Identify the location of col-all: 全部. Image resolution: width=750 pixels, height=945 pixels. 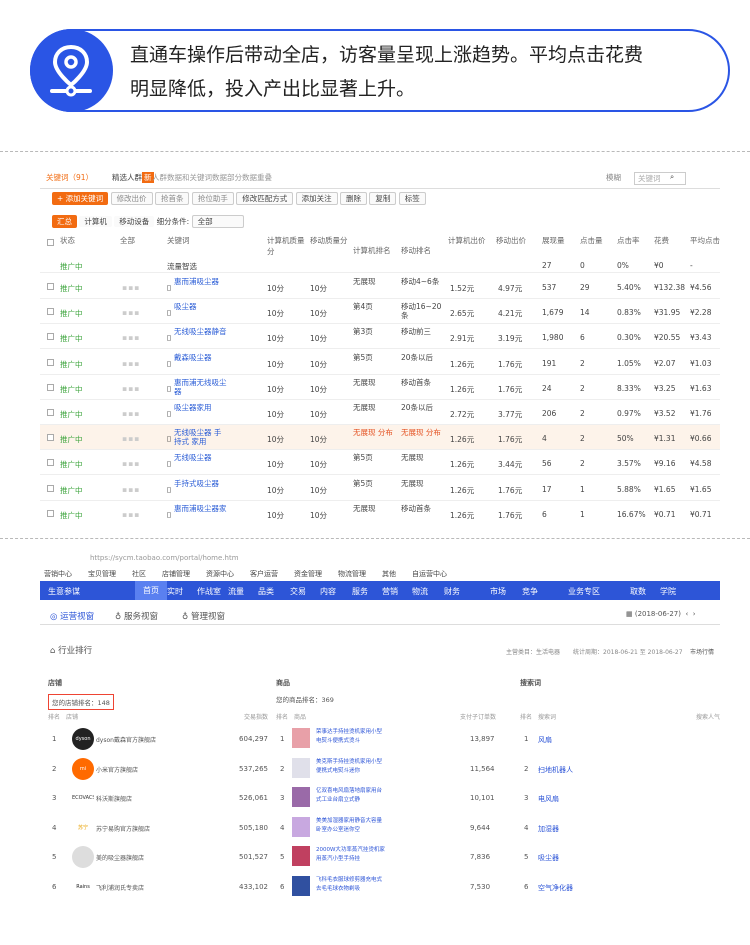
(127, 240).